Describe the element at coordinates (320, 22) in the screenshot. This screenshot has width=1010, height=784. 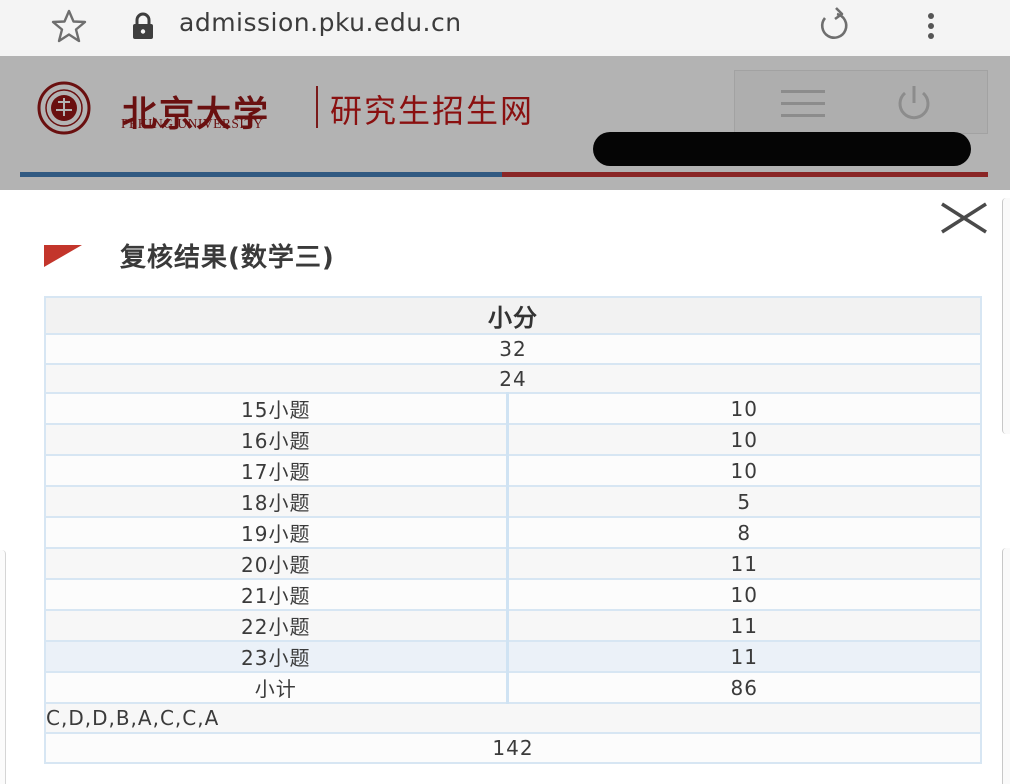
I see `url-bar: admission.pku.edu.cn` at that location.